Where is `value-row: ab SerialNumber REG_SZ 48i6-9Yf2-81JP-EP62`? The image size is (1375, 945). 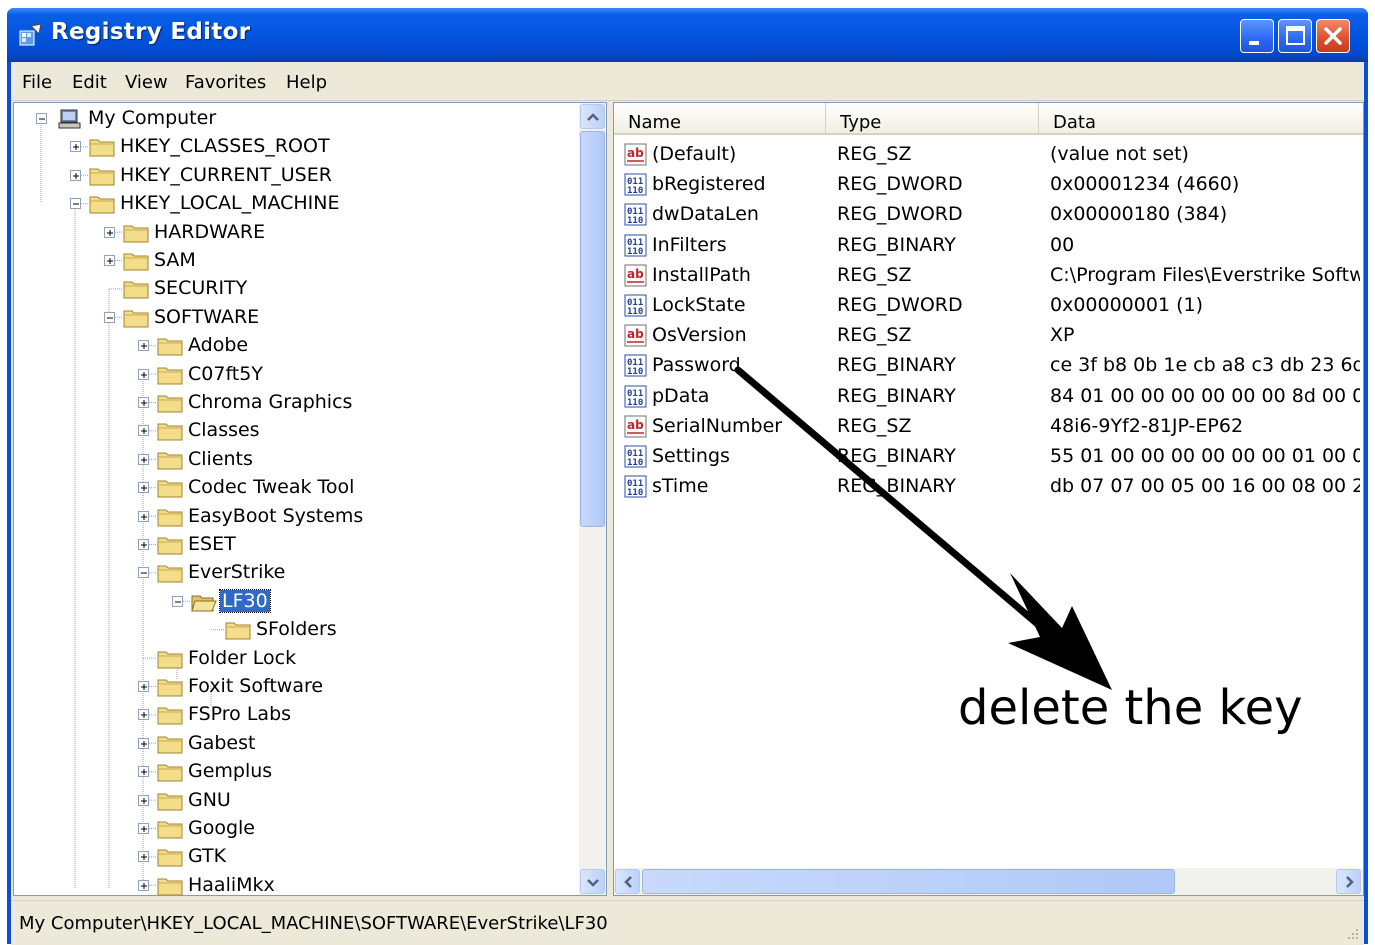 value-row: ab SerialNumber REG_SZ 48i6-9Yf2-81JP-EP62 is located at coordinates (988, 428).